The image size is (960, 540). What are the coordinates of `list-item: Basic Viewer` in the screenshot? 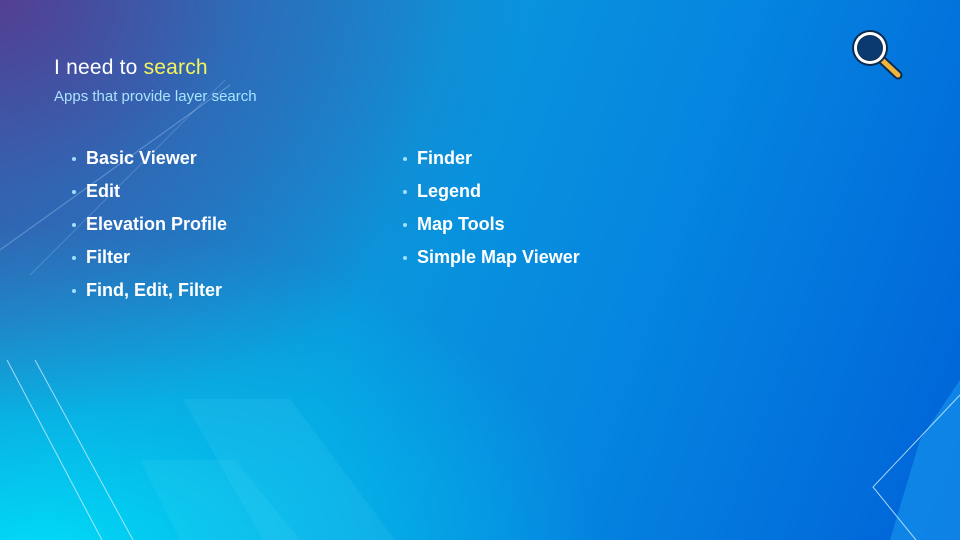 It's located at (149, 158).